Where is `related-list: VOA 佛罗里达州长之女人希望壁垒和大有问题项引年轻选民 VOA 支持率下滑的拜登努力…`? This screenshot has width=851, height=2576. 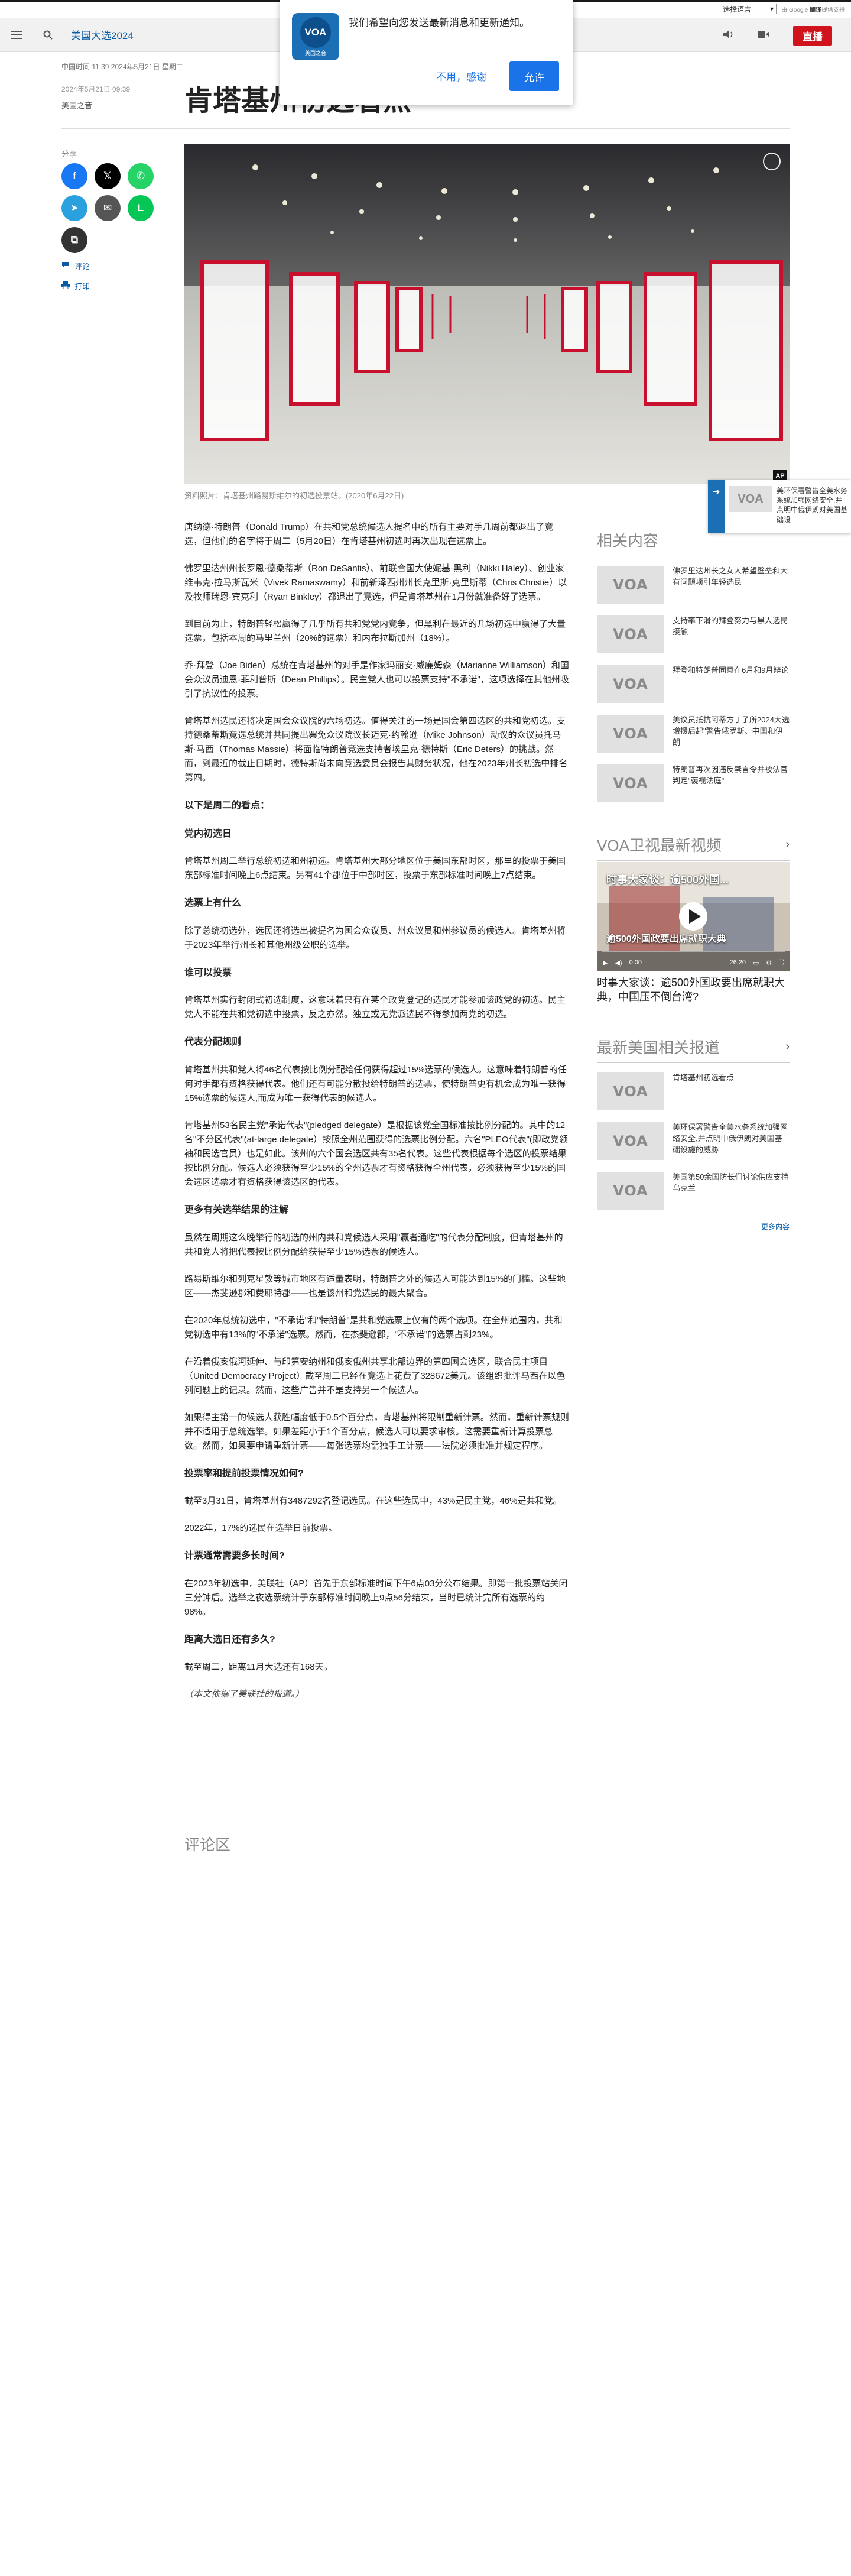 related-list: VOA 佛罗里达州长之女人希望壁垒和大有问题项引年轻选民 VOA 支持率下滑的拜登努力… is located at coordinates (694, 684).